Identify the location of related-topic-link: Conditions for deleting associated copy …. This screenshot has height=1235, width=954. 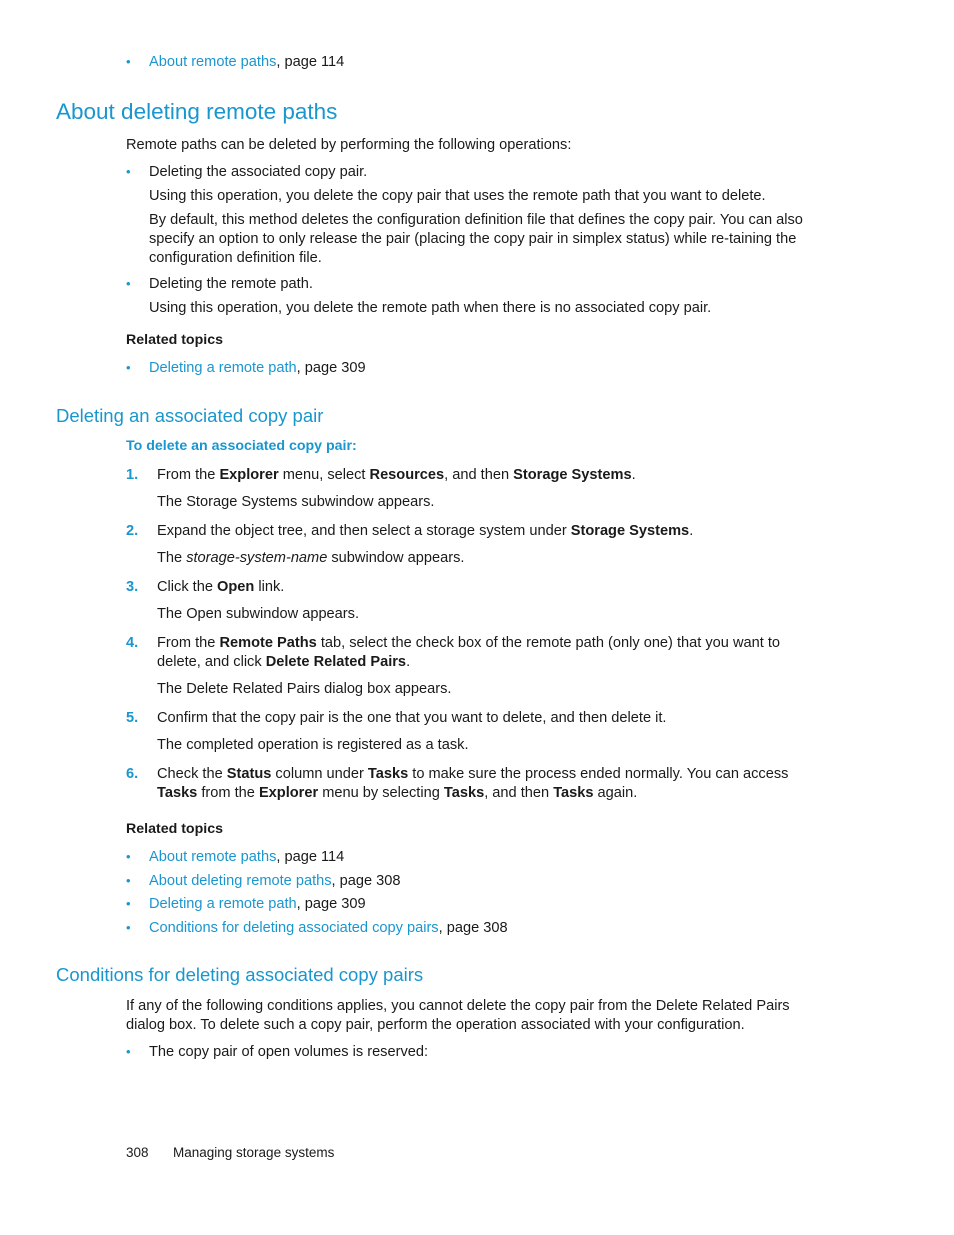
(294, 928).